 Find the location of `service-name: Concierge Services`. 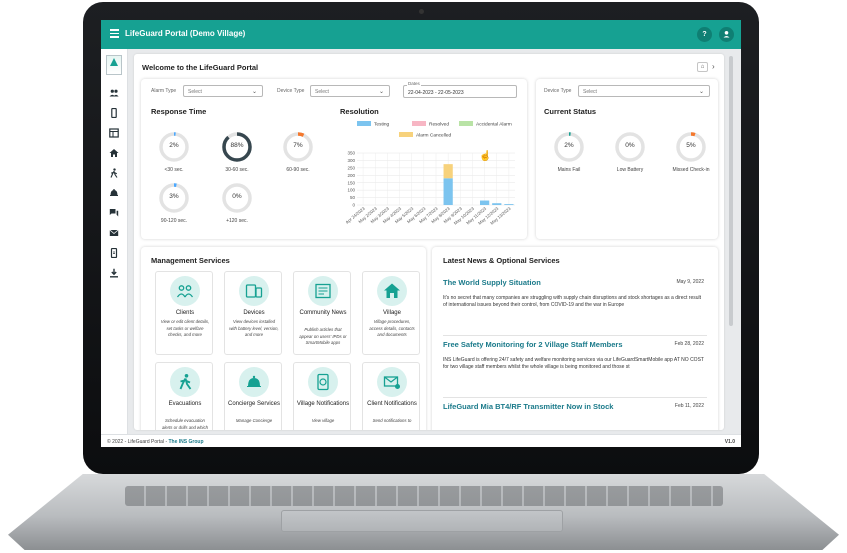

service-name: Concierge Services is located at coordinates (254, 404).